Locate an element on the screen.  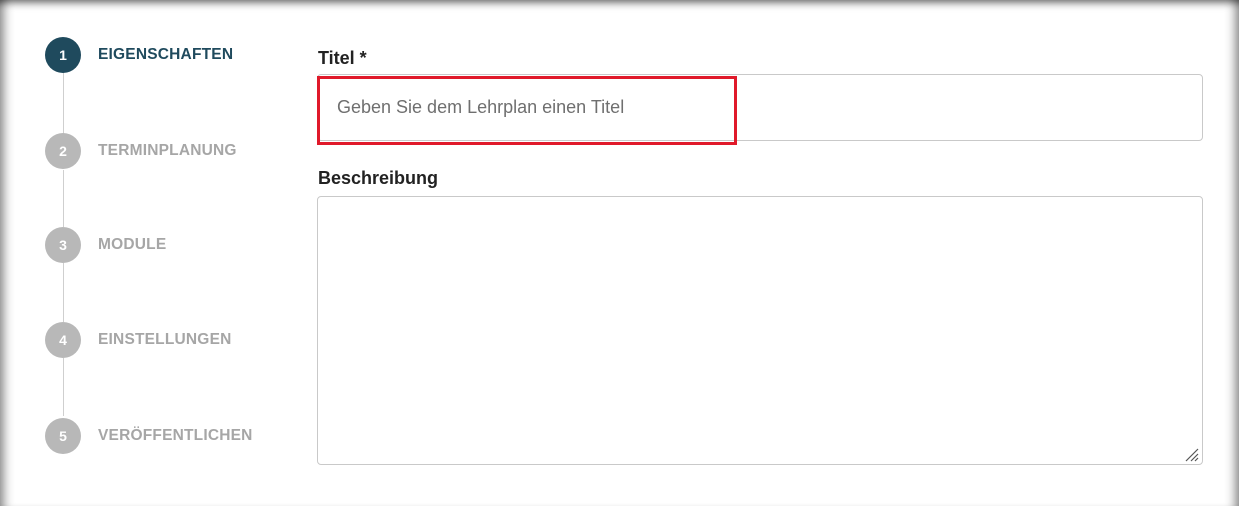
step-number-badge: 4 is located at coordinates (63, 340).